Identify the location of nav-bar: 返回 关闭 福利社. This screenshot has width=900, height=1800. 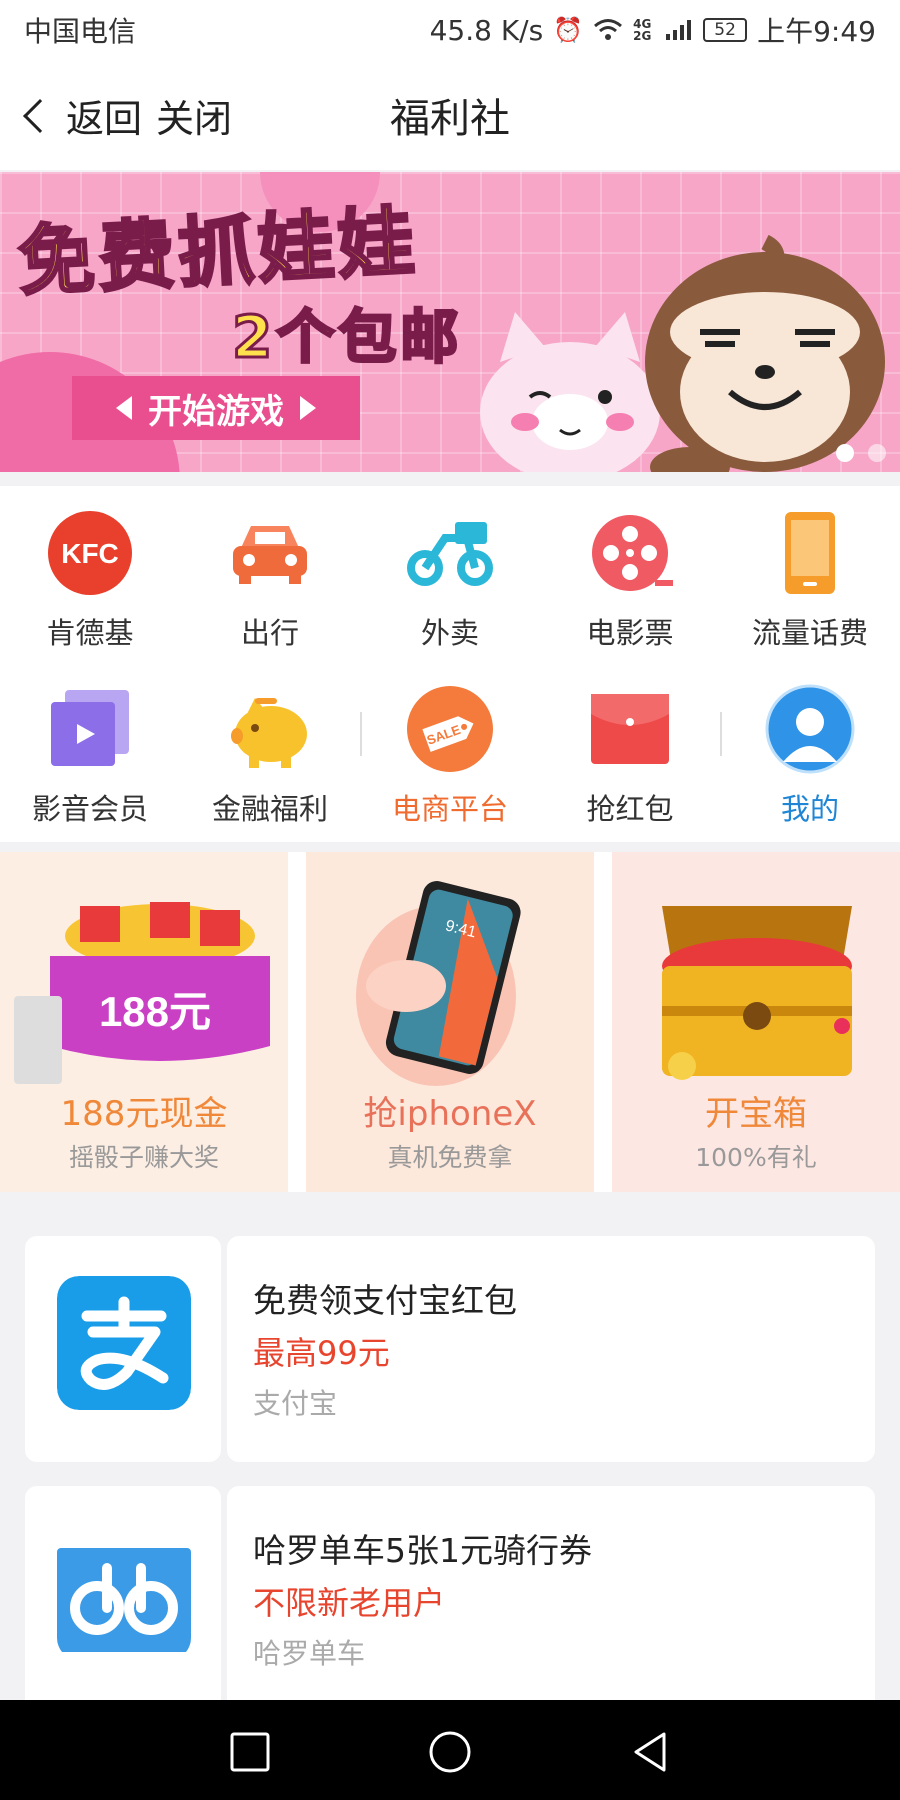
(450, 115).